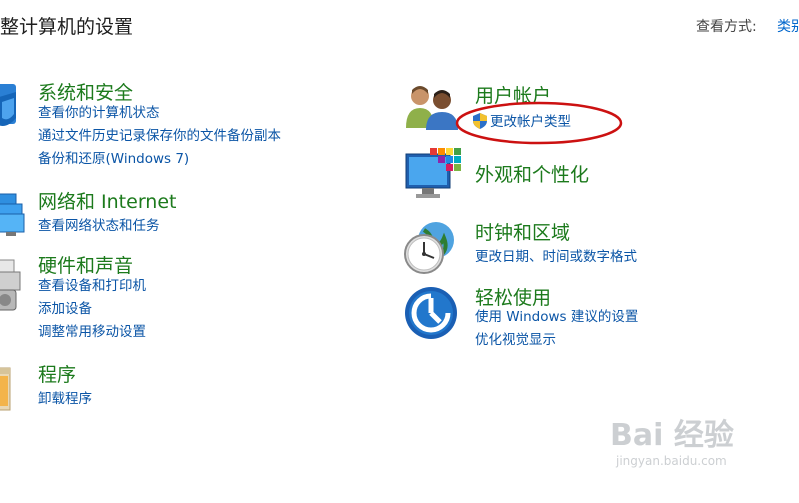 This screenshot has height=503, width=799. What do you see at coordinates (85, 264) in the screenshot?
I see `category-hardware-sound: 硬件和声音` at bounding box center [85, 264].